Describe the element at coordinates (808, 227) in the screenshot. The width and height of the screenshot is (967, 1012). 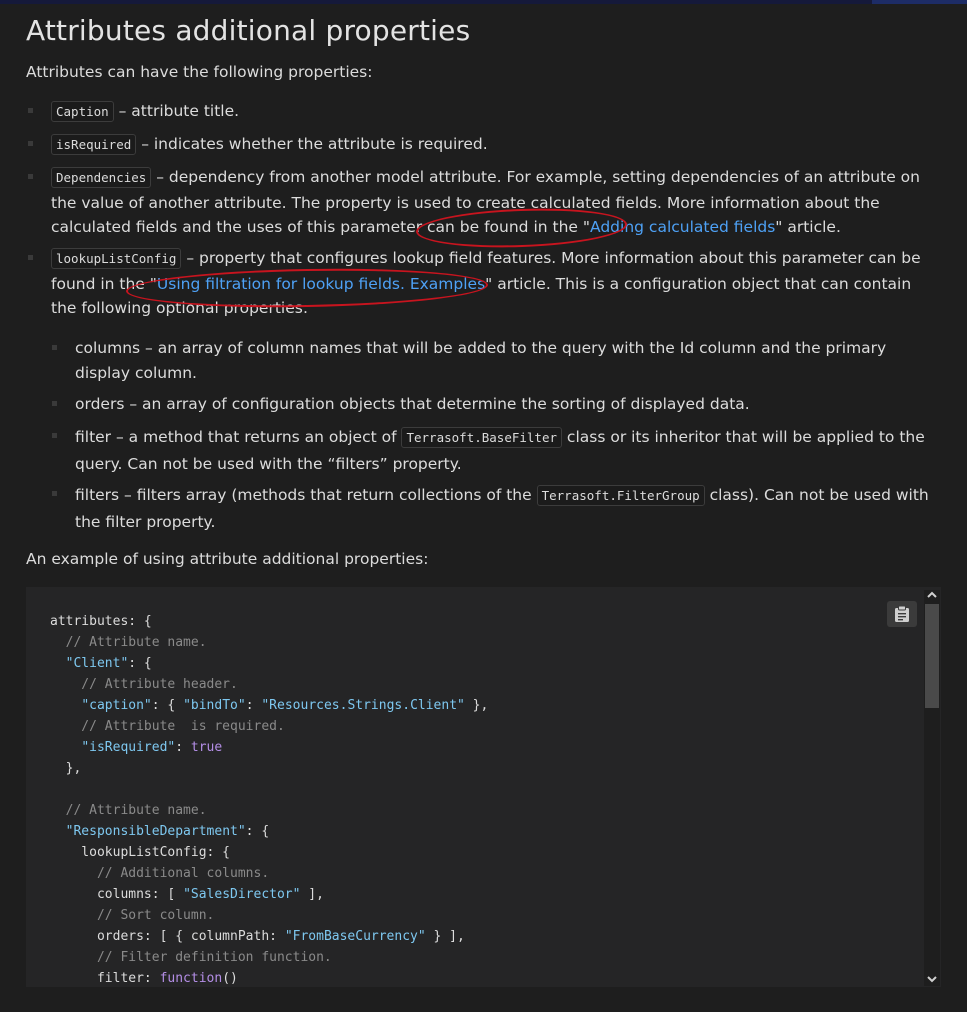
I see `item-text-after: " article.` at that location.